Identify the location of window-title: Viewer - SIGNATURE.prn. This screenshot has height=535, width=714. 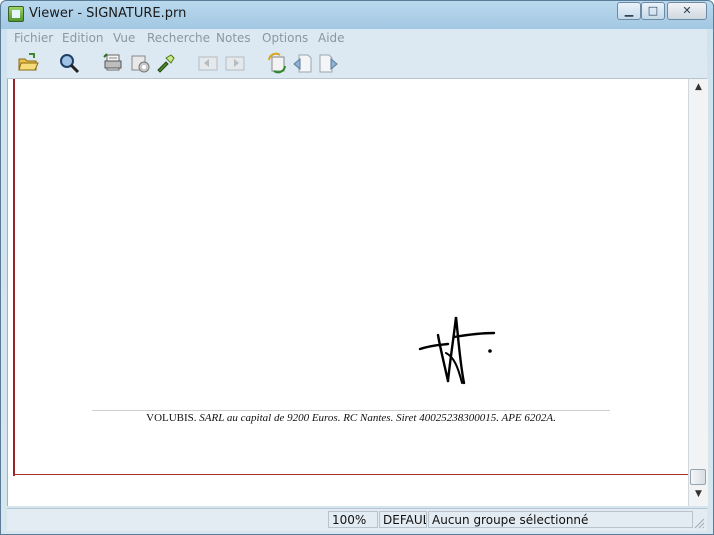
(108, 13).